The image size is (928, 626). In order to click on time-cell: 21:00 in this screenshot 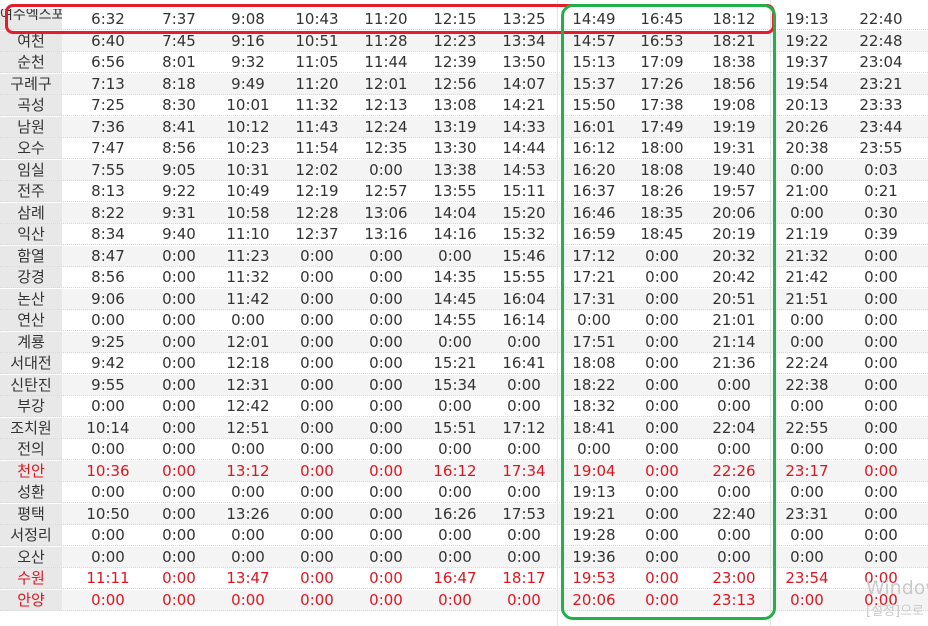, I will do `click(807, 191)`.